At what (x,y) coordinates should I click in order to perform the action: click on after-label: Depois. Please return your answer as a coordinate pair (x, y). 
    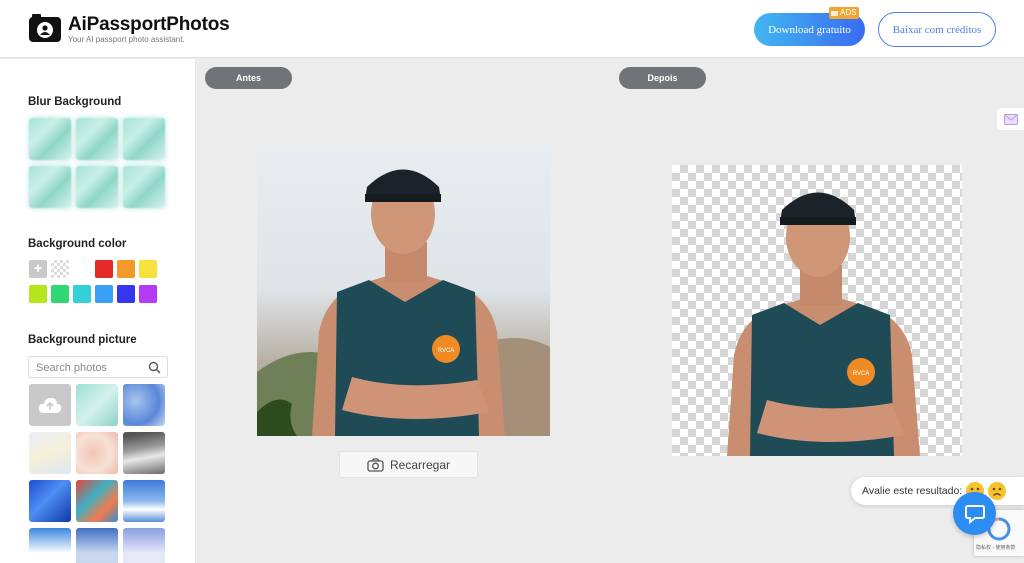
    Looking at the image, I should click on (662, 78).